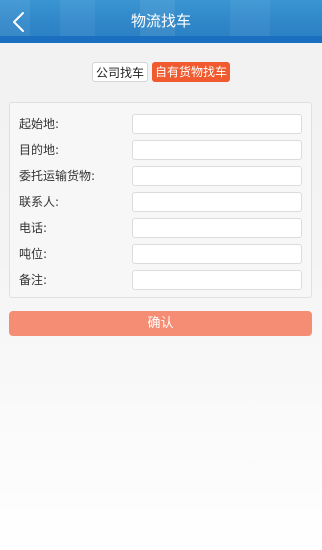  I want to click on form-row-goods: 委托运输货物:, so click(160, 176).